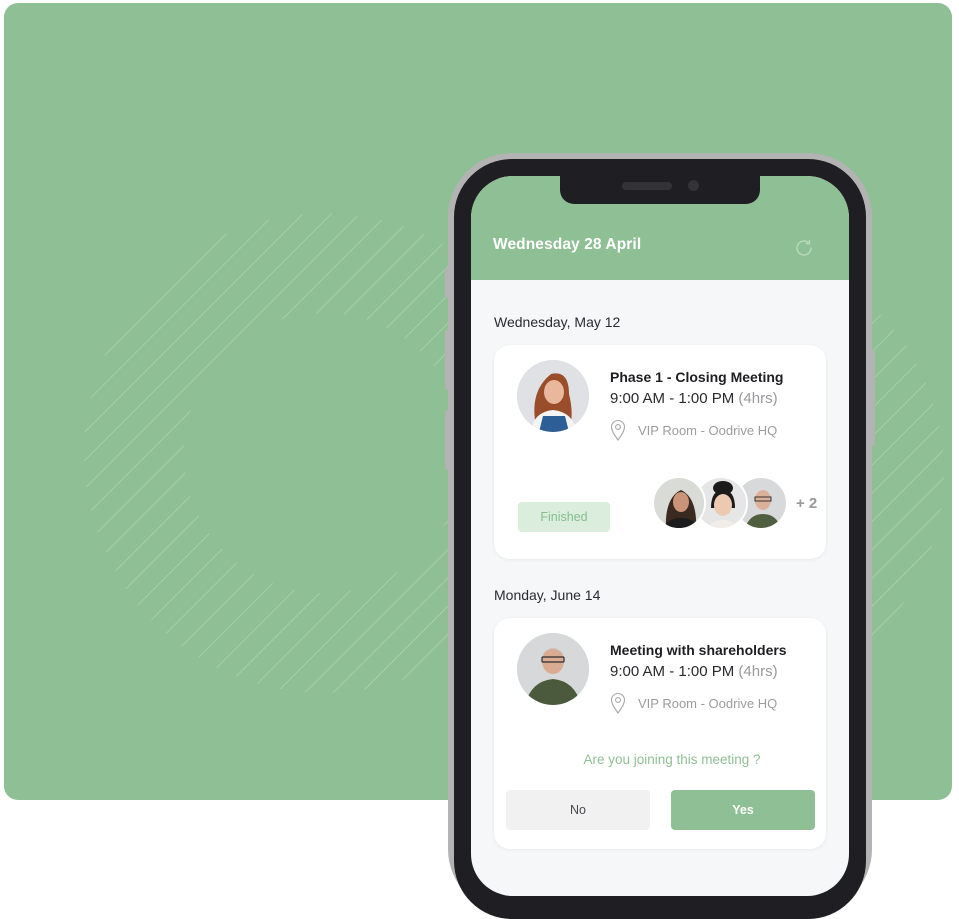  I want to click on day-label: Monday, June 14, so click(547, 595).